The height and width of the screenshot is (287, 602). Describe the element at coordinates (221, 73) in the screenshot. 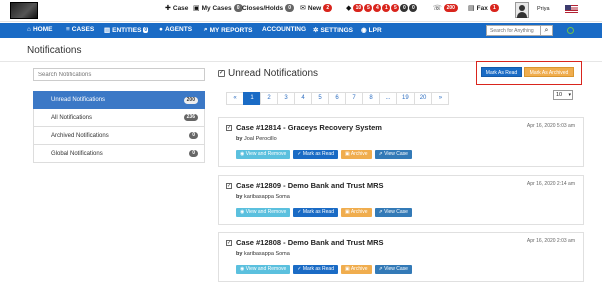

I see `select-all-checkbox: ✓` at that location.